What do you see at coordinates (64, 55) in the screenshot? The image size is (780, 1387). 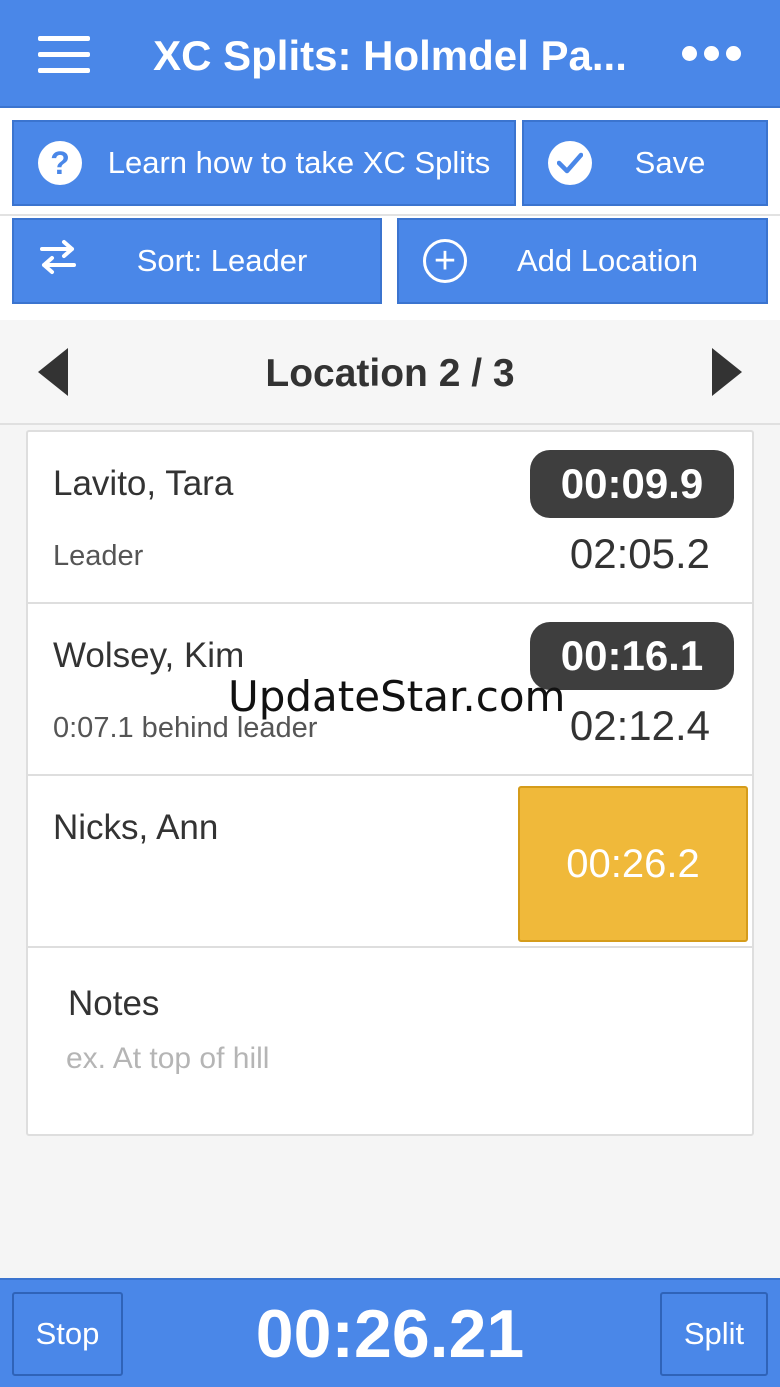 I see `hamburger-menu-icon` at bounding box center [64, 55].